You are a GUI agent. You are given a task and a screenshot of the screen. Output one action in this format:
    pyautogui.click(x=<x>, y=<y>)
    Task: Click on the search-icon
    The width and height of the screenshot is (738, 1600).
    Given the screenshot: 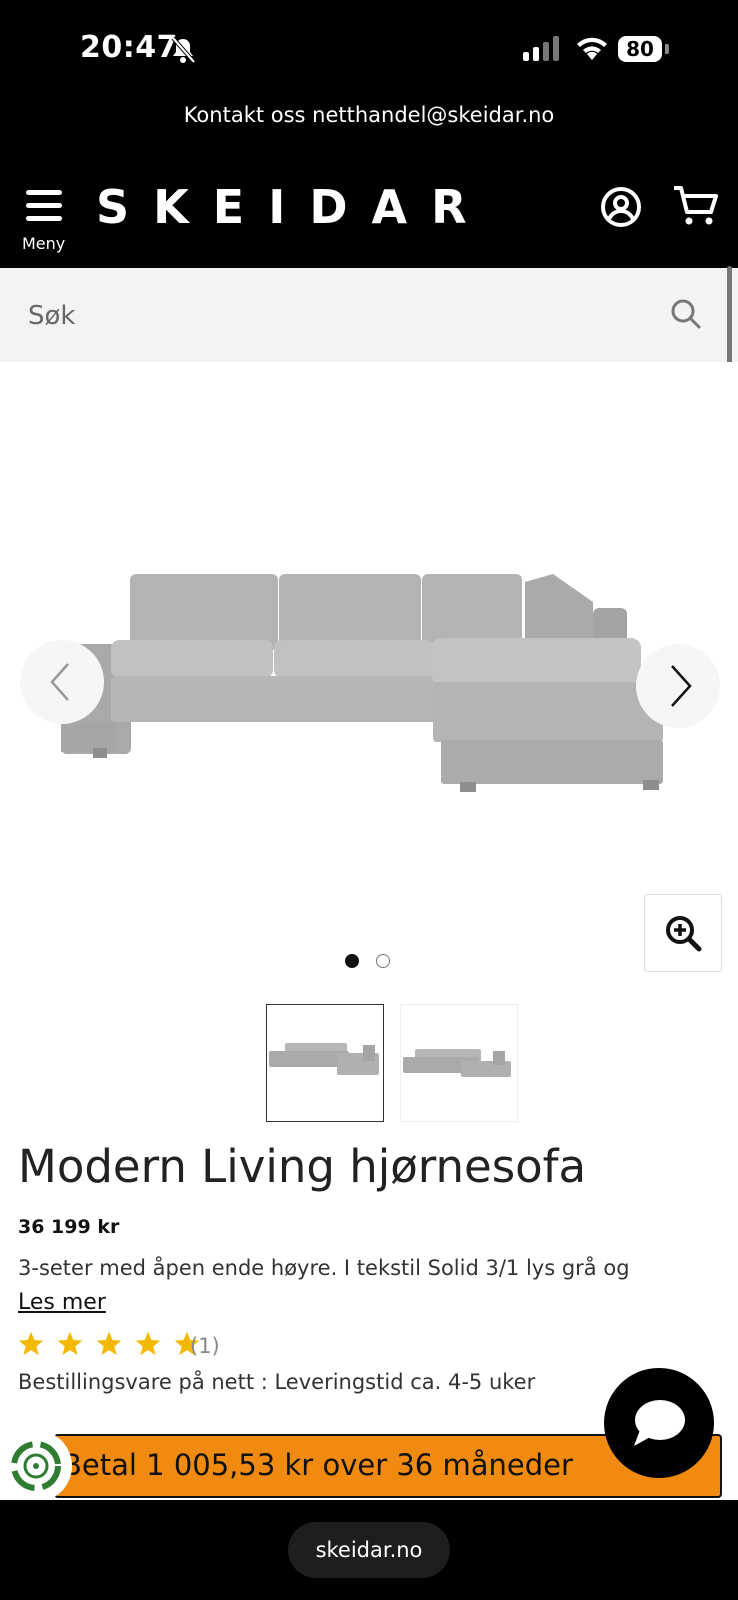 What is the action you would take?
    pyautogui.click(x=686, y=314)
    